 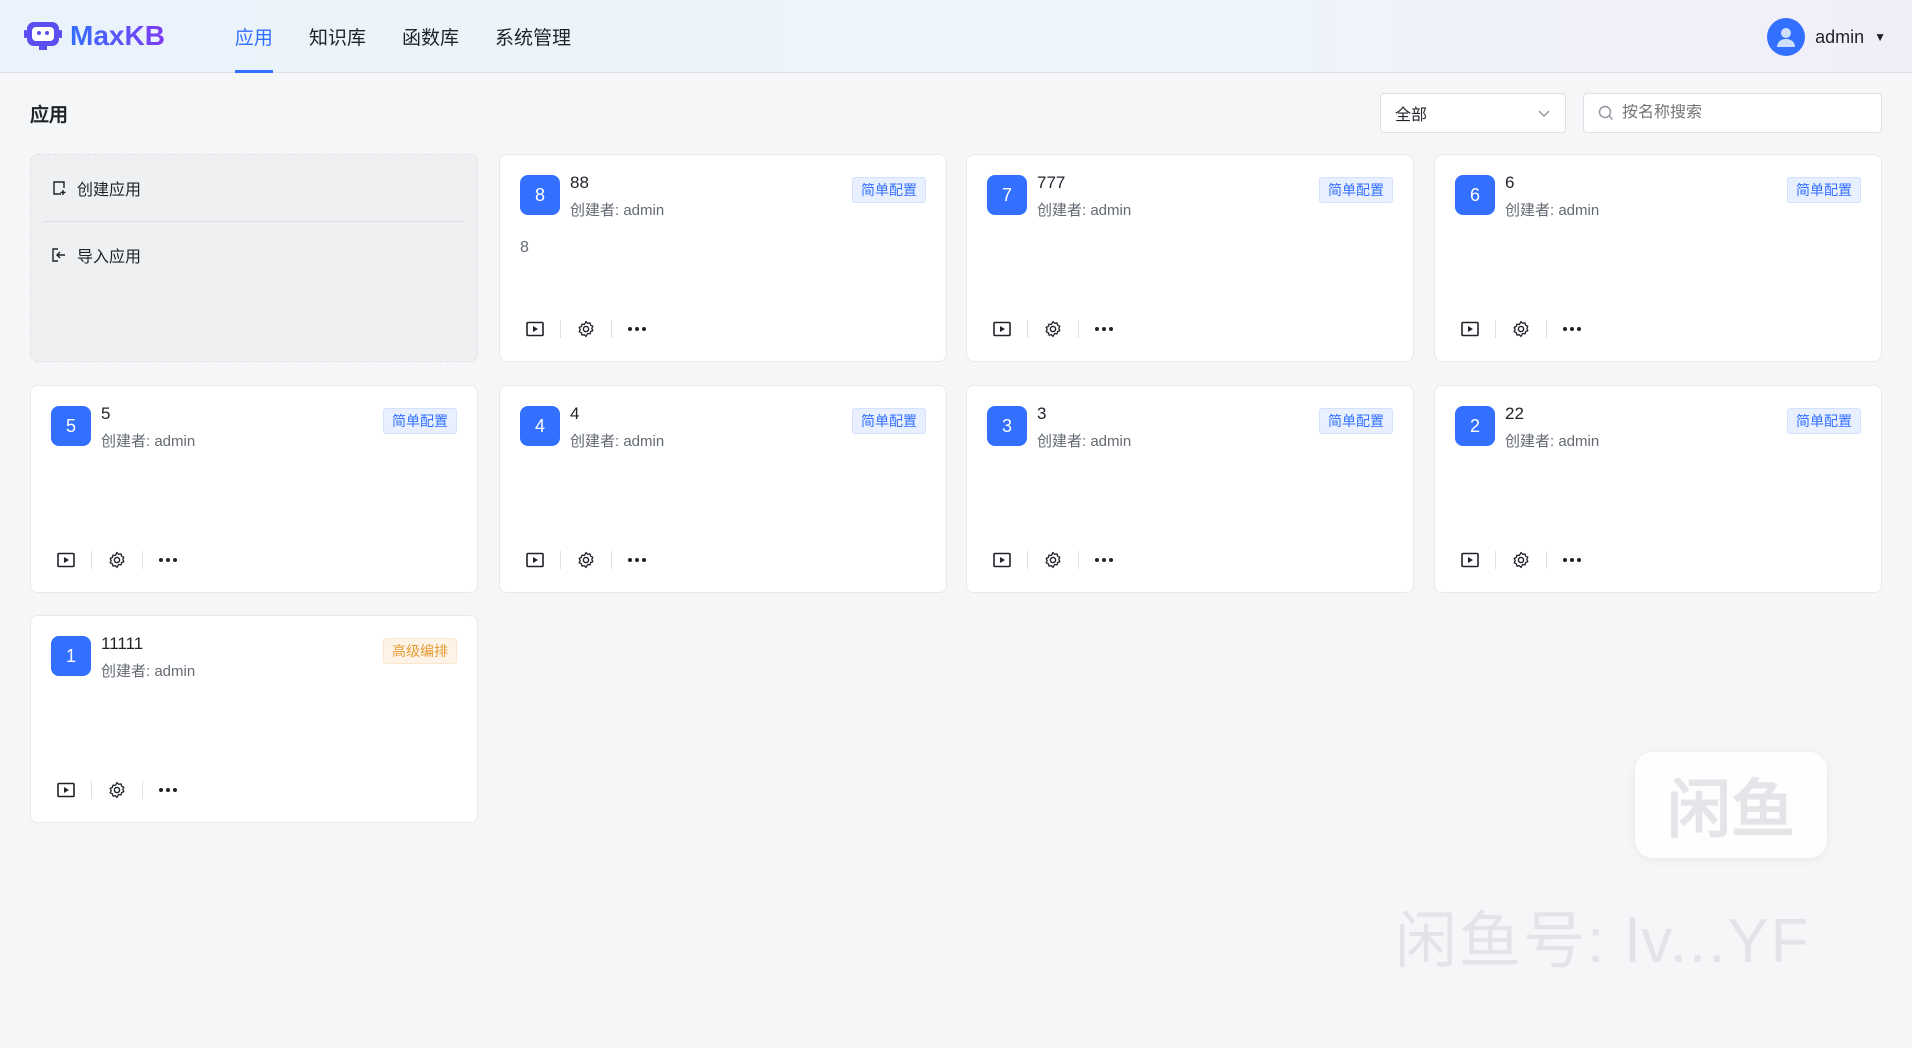 I want to click on app-card: 1 11111 创建者: admin 高级编排, so click(x=254, y=719).